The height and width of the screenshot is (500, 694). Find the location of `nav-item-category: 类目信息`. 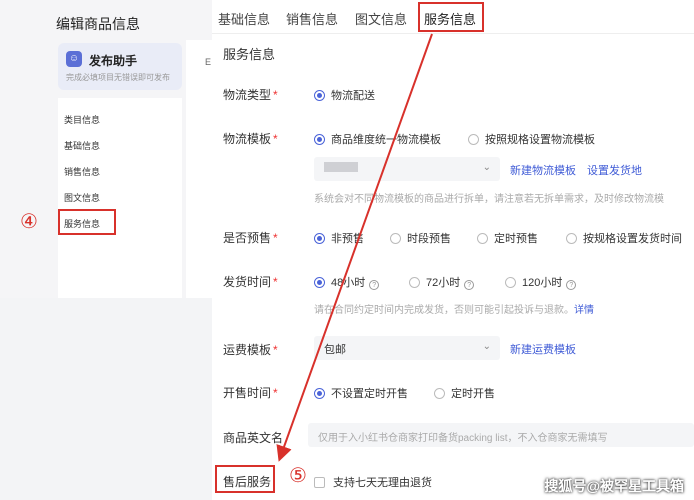

nav-item-category: 类目信息 is located at coordinates (82, 119).